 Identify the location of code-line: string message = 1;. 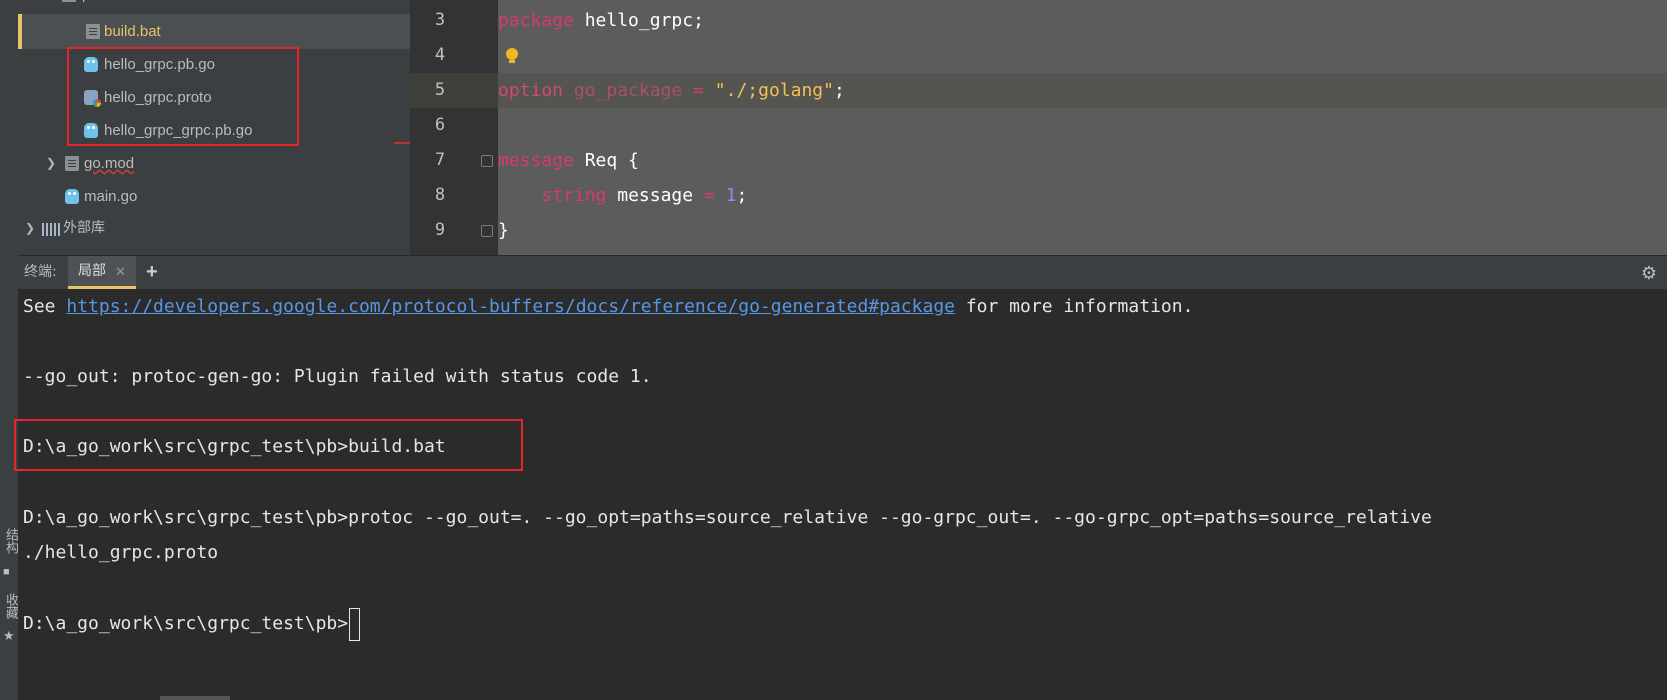
(644, 195).